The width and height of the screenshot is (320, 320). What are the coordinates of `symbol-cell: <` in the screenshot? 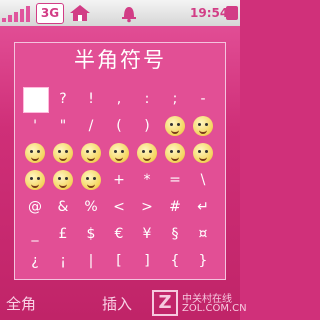 It's located at (119, 207).